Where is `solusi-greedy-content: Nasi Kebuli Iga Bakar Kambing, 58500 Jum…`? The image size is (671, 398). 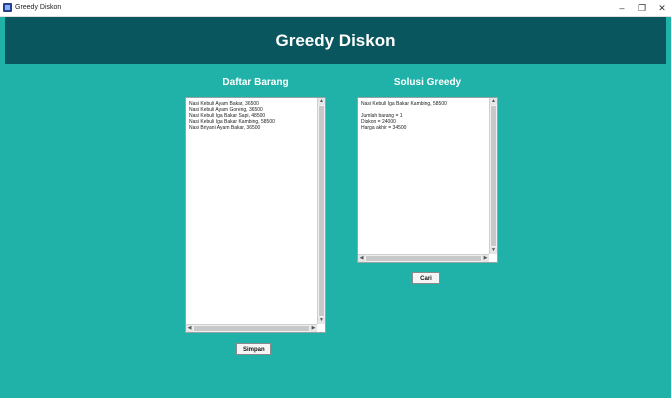 solusi-greedy-content: Nasi Kebuli Iga Bakar Kambing, 58500 Jum… is located at coordinates (424, 116).